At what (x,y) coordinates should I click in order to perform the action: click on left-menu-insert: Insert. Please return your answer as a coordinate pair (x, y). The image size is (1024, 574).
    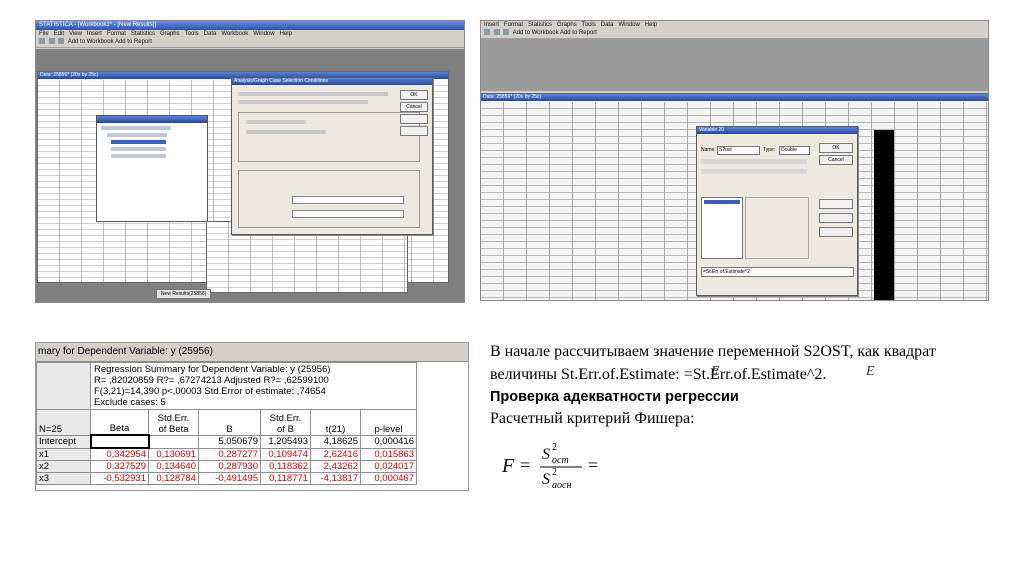
    Looking at the image, I should click on (94, 34).